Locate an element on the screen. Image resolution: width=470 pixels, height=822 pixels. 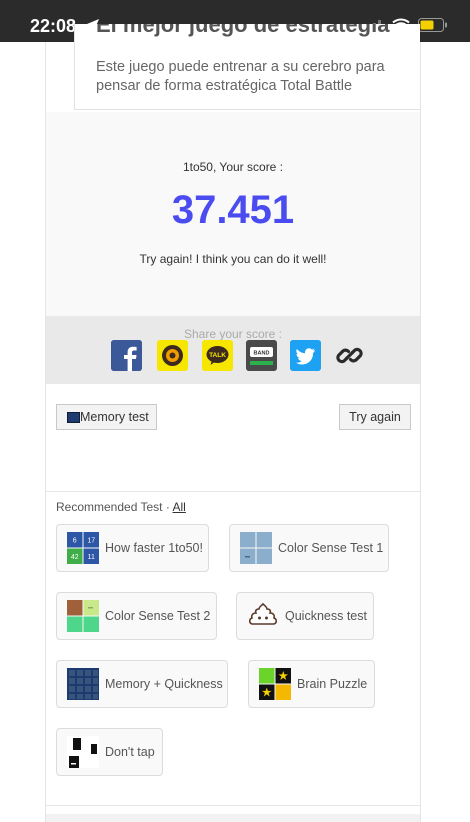
test-card-color-sense-2: Color Sense Test 2 is located at coordinates (136, 616).